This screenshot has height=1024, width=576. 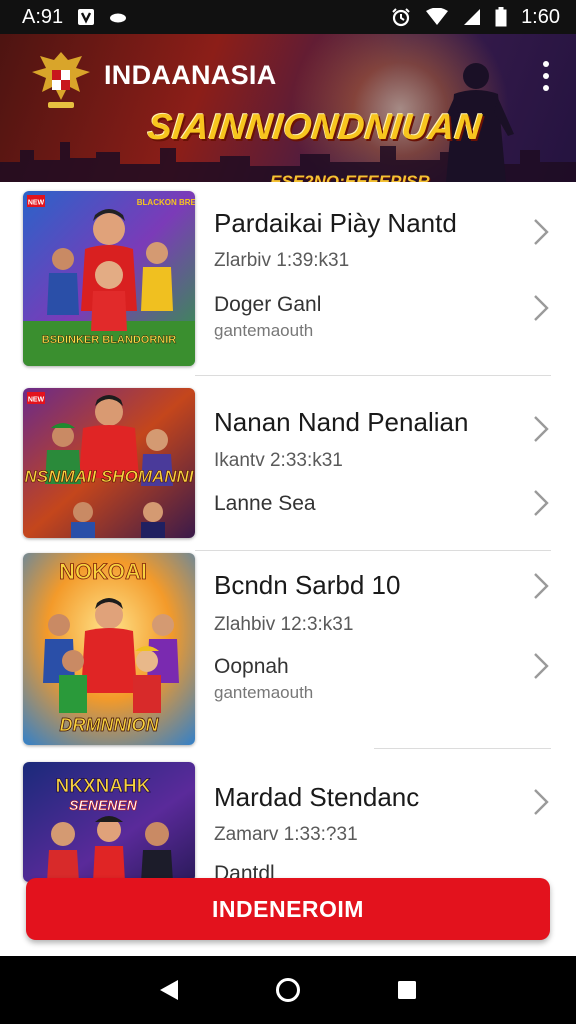 I want to click on system-nav-bar, so click(x=288, y=990).